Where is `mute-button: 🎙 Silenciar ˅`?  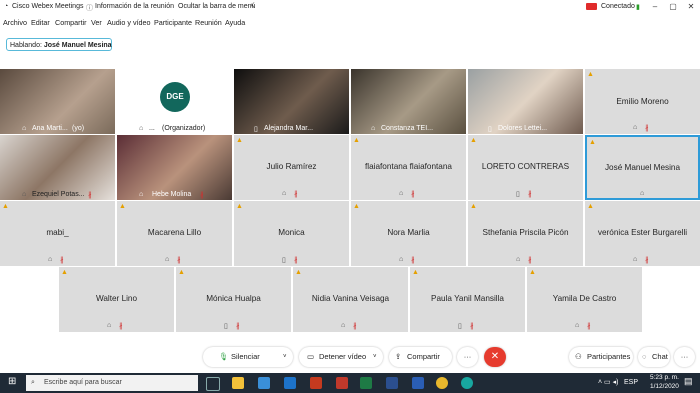 mute-button: 🎙 Silenciar ˅ is located at coordinates (248, 357).